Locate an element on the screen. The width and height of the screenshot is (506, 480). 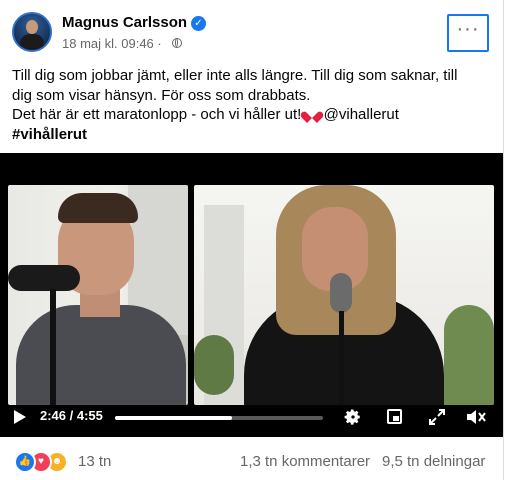
reaction-count: 13 tn is located at coordinates (94, 461).